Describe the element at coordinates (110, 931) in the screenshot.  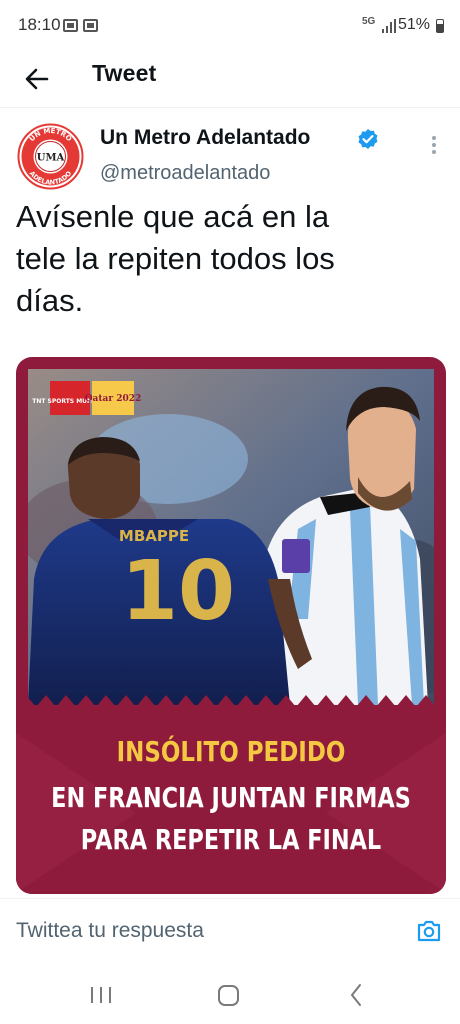
I see `reply-input: Twittea tu respuesta` at that location.